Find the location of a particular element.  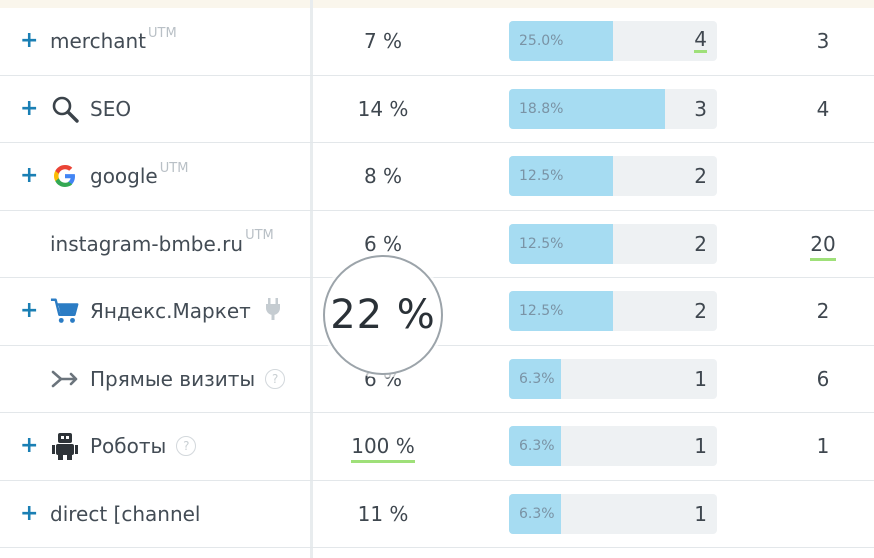

percent-cell: 8 % is located at coordinates (383, 176).